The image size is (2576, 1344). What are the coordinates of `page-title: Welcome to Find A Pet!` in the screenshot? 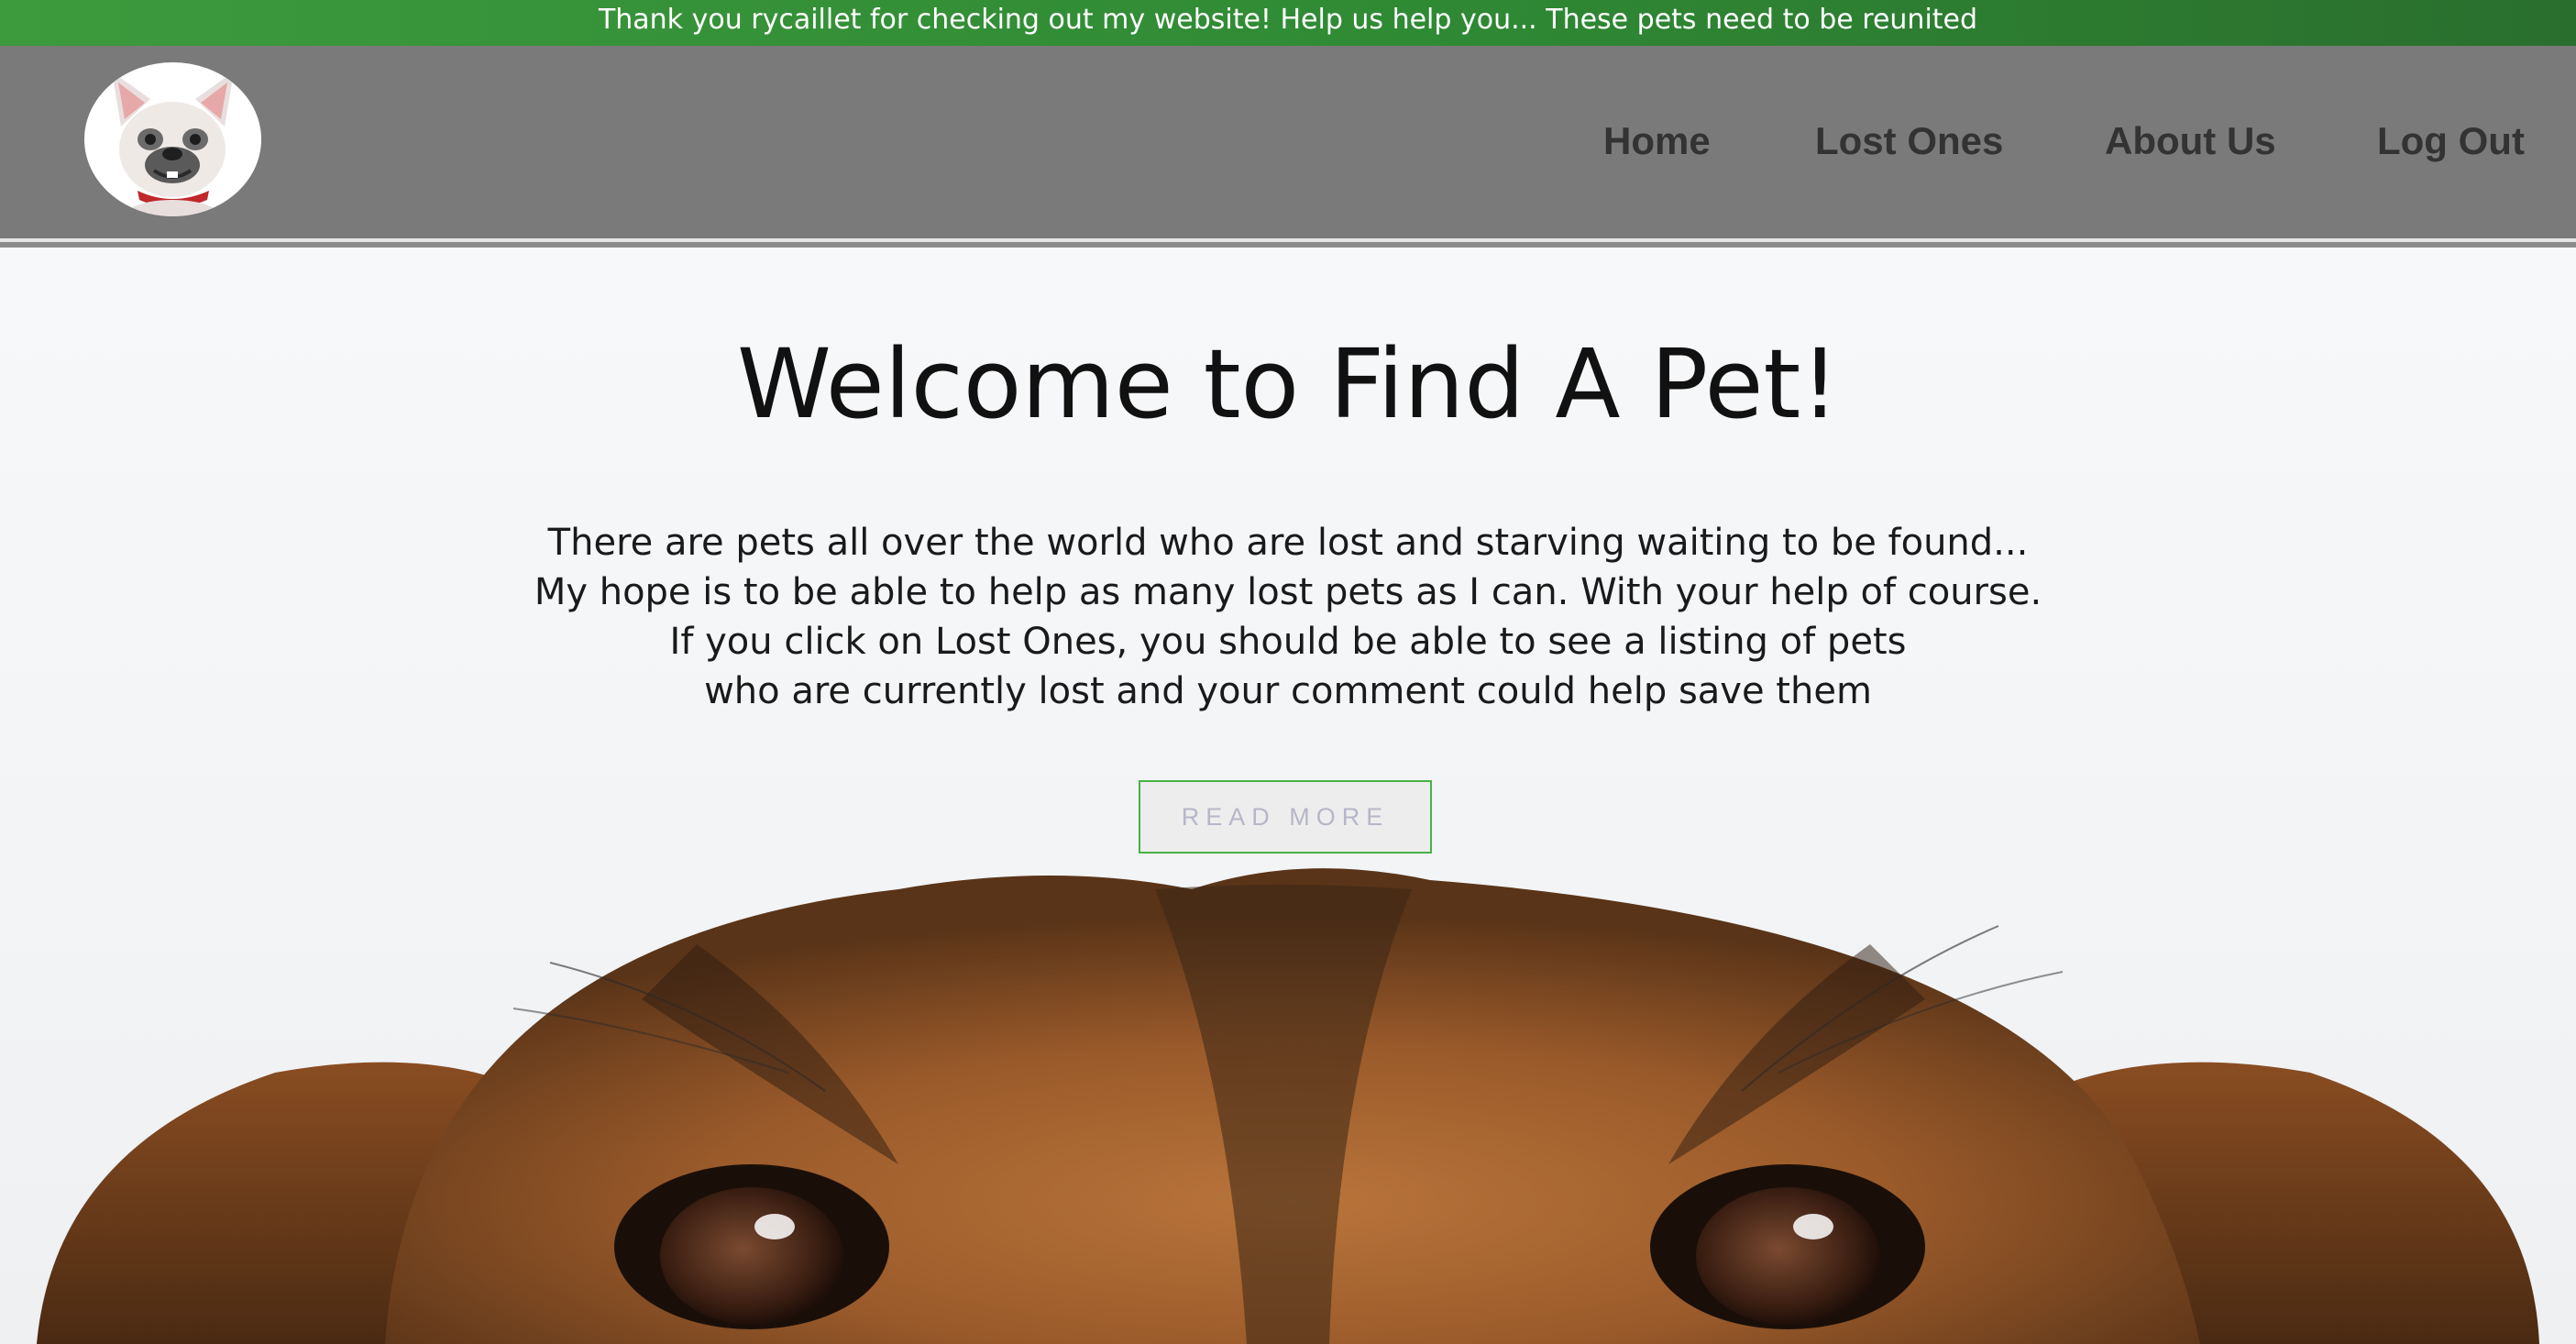 It's located at (1288, 384).